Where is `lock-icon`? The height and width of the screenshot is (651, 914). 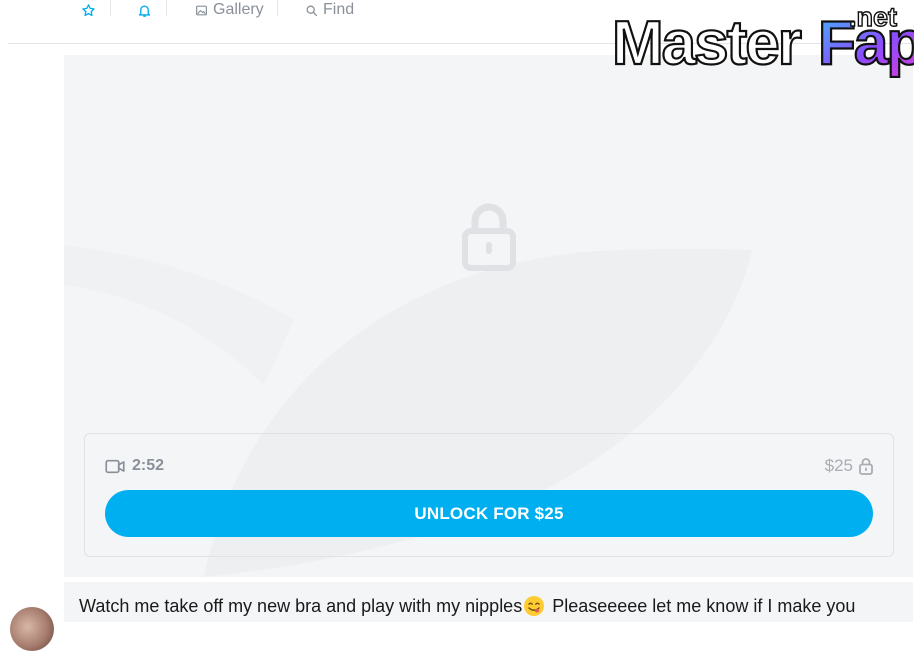
lock-icon is located at coordinates (489, 237).